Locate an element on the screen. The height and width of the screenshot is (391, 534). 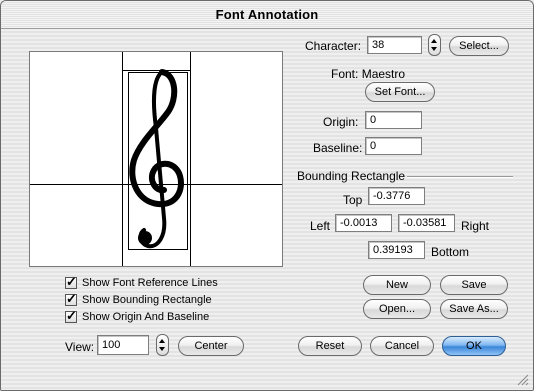
resize-grip-icon is located at coordinates (522, 379).